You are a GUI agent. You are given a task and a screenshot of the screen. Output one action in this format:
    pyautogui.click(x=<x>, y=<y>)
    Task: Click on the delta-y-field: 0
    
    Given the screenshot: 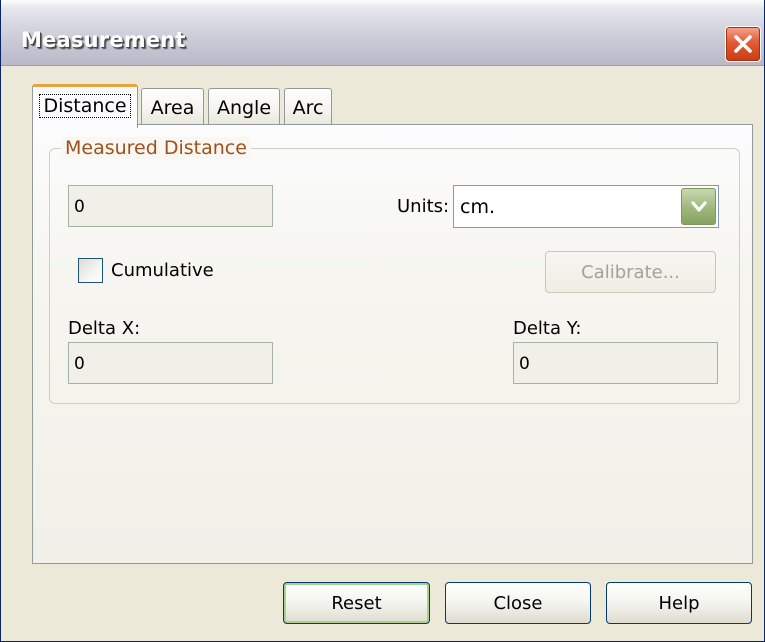 What is the action you would take?
    pyautogui.click(x=615, y=363)
    